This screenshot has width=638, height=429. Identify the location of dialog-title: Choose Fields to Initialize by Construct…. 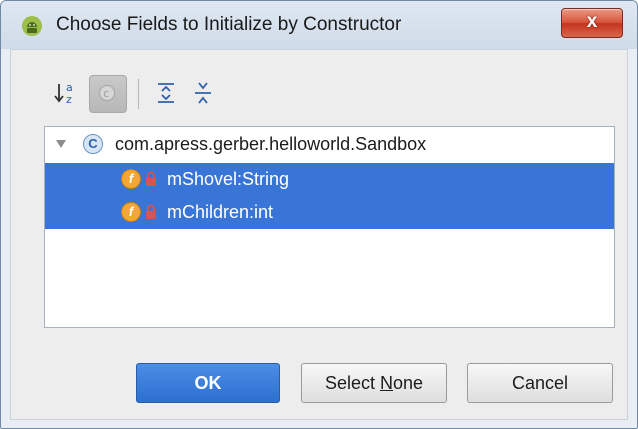
(229, 24).